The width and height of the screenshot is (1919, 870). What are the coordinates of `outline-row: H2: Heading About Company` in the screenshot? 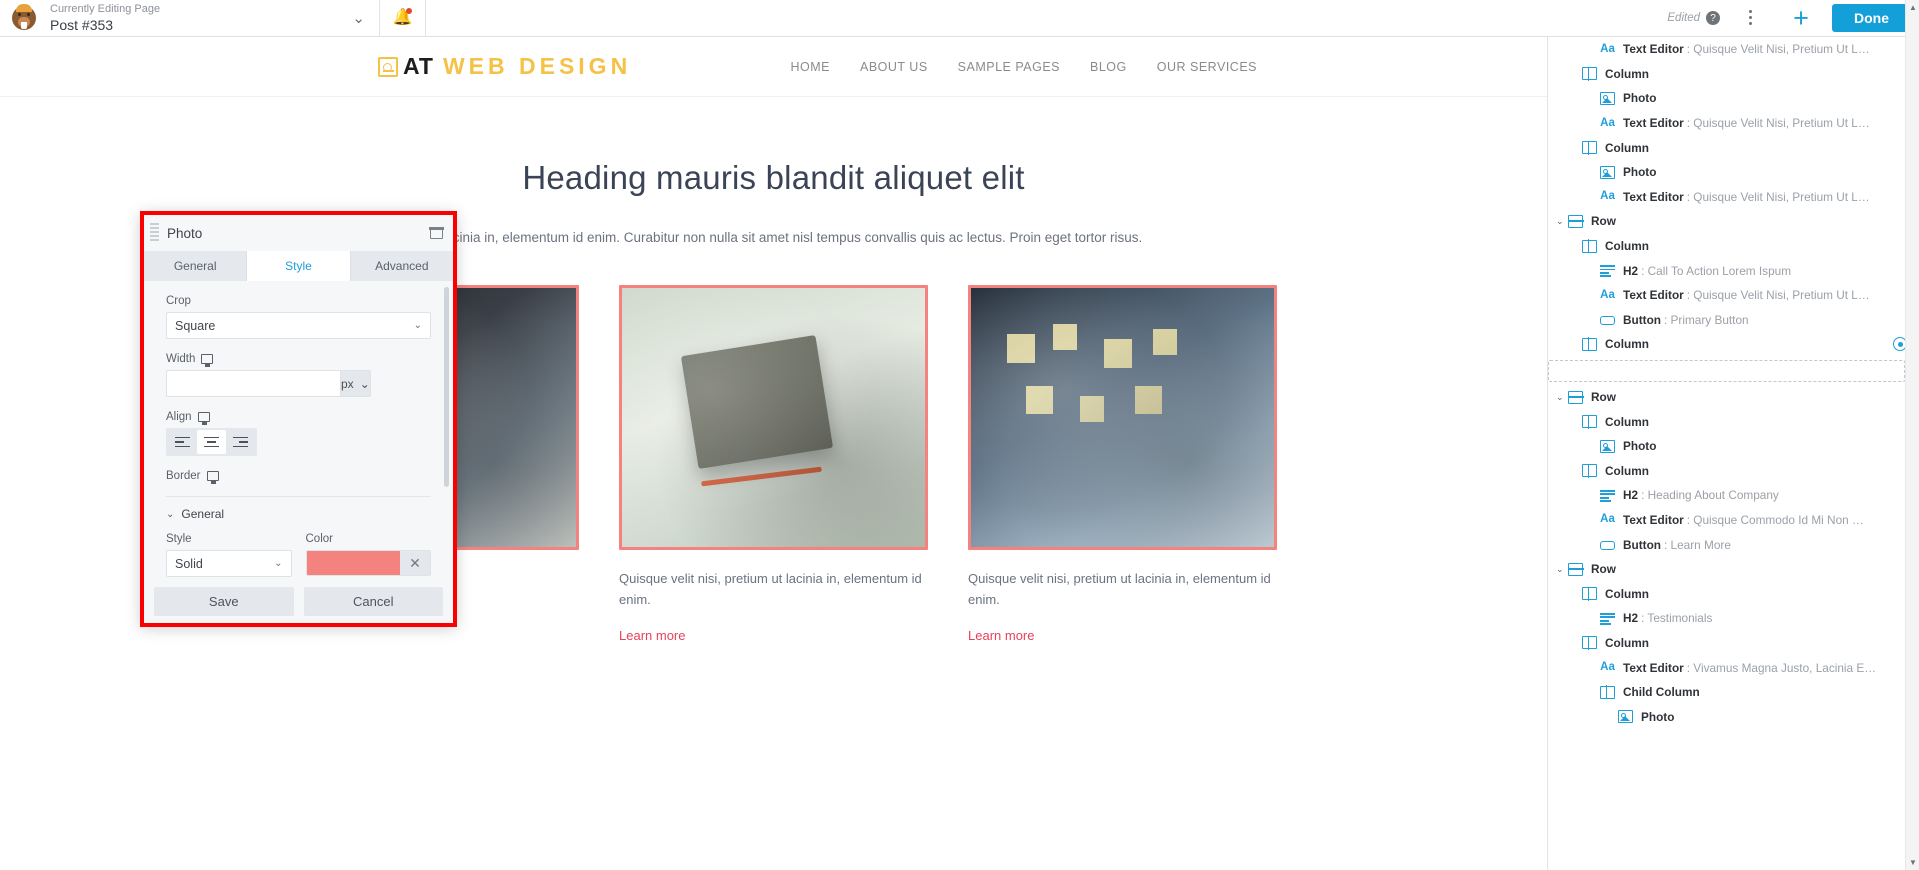 It's located at (1733, 495).